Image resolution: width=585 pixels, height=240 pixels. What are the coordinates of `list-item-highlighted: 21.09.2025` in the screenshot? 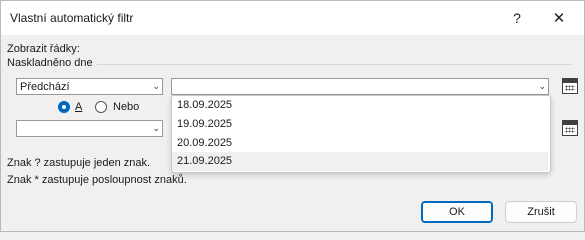 It's located at (360, 161).